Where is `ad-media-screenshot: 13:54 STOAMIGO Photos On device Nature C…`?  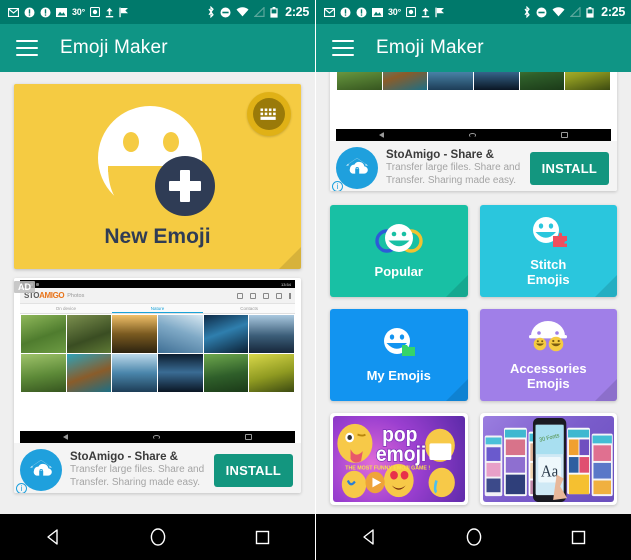 ad-media-screenshot: 13:54 STOAMIGO Photos On device Nature C… is located at coordinates (473, 106).